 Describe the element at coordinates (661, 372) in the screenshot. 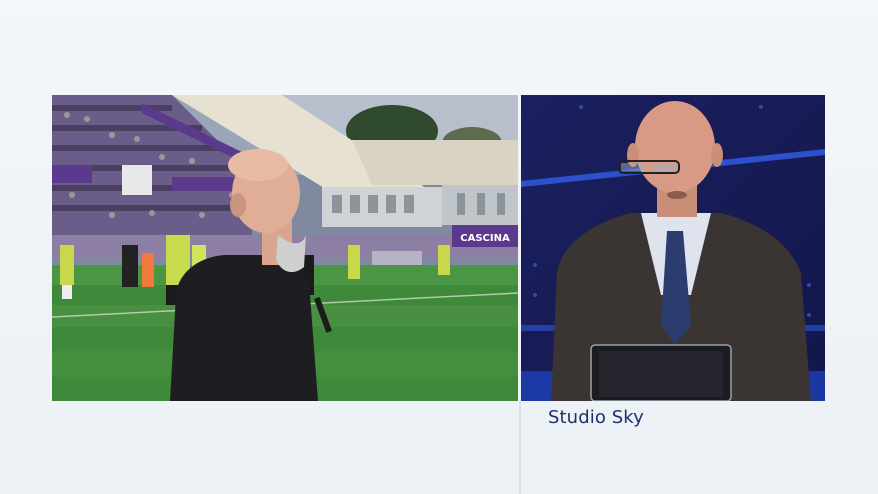

I see `tablet` at that location.